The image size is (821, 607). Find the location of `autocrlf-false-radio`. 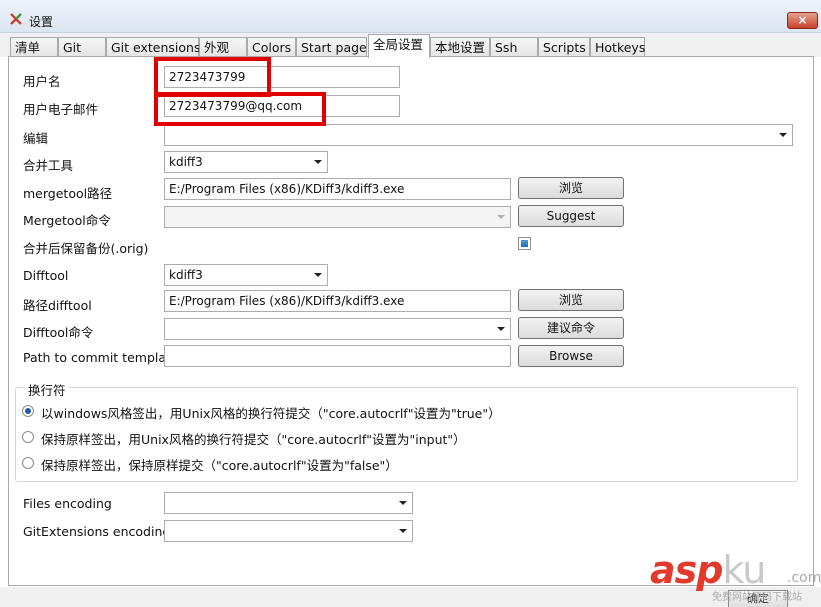

autocrlf-false-radio is located at coordinates (28, 463).